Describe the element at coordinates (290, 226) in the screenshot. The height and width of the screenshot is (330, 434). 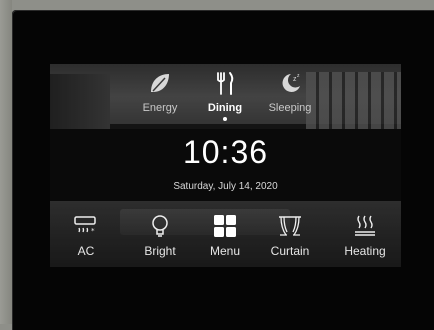
I see `curtain-icon` at that location.